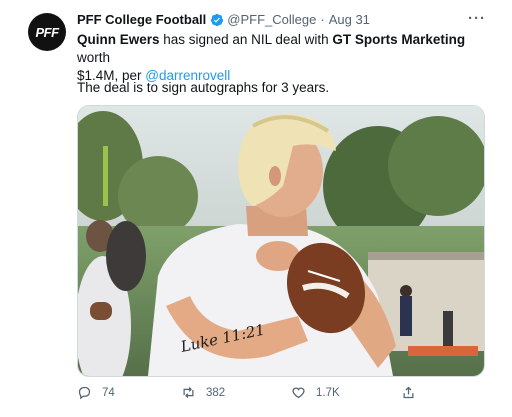 The image size is (512, 417). Describe the element at coordinates (246, 39) in the screenshot. I see `tweet-text-part: has signed an NIL deal with` at that location.